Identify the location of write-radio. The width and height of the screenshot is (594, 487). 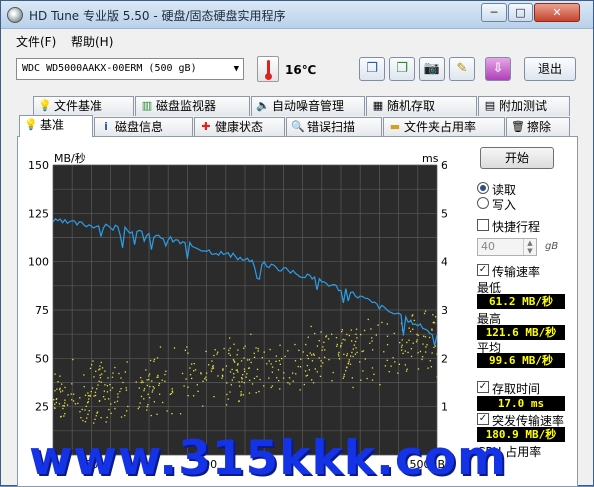
(483, 203).